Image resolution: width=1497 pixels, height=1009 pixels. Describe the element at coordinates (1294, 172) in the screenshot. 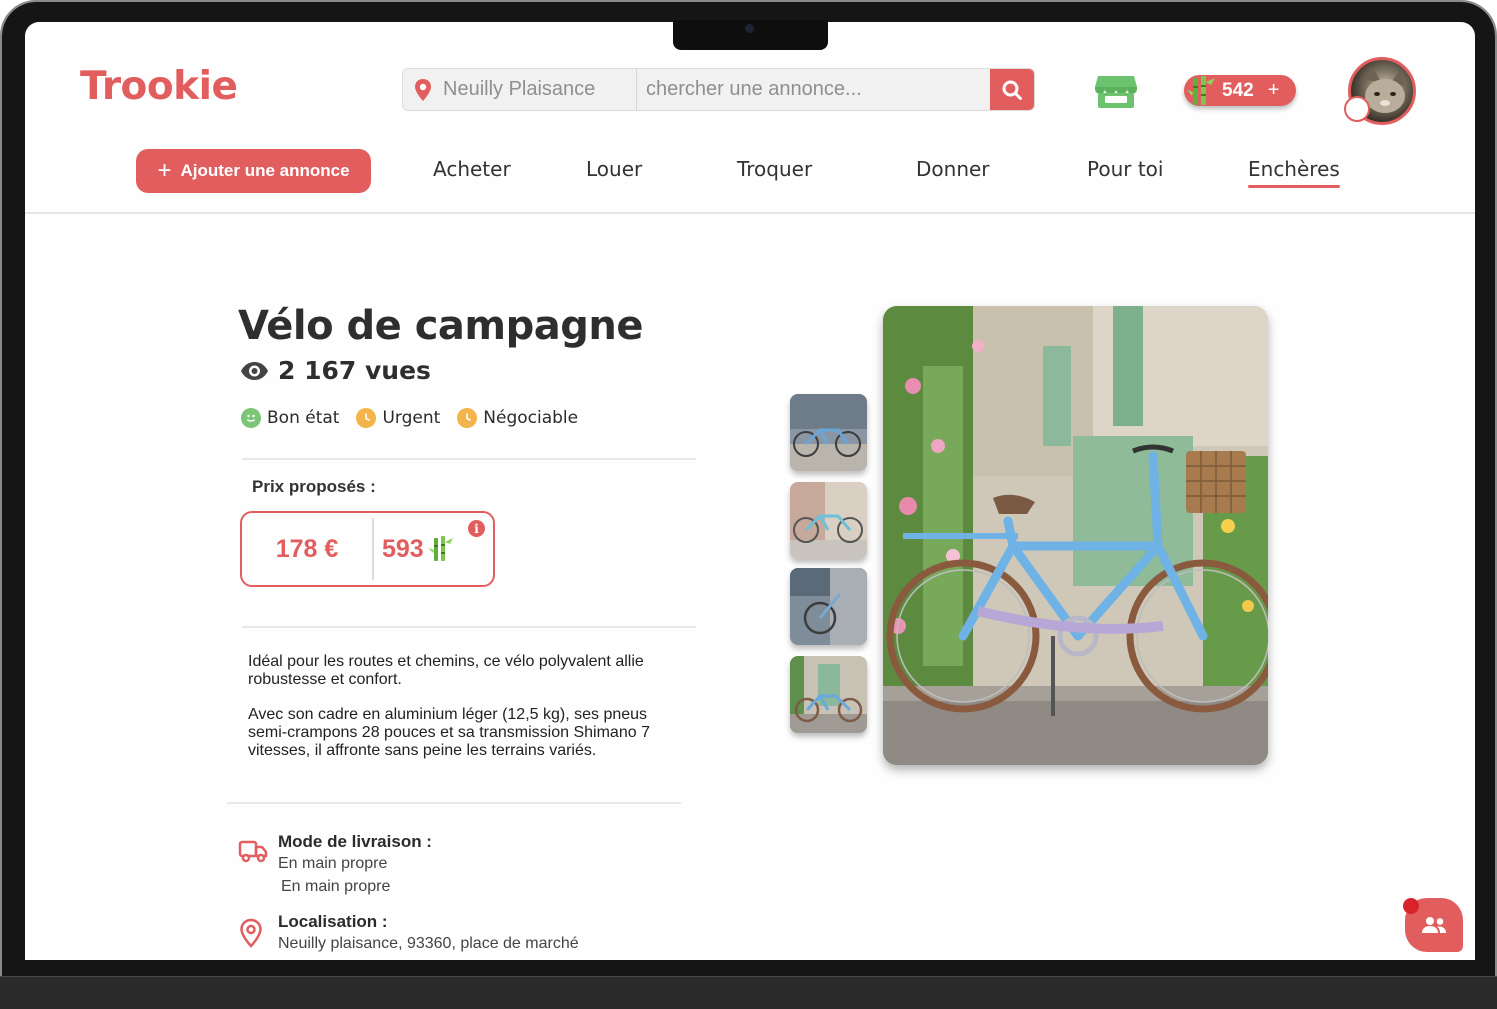

I see `nav-encheres: Enchères` at that location.